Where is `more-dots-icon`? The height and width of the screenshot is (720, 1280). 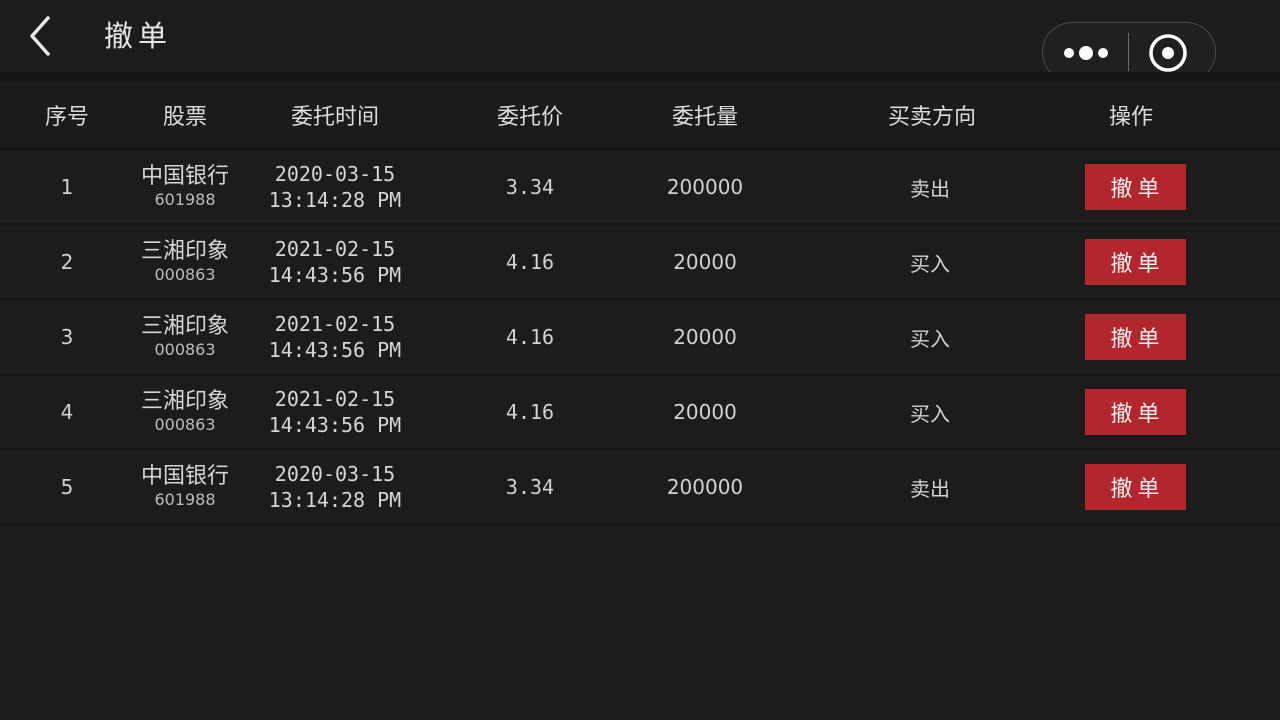
more-dots-icon is located at coordinates (1086, 53).